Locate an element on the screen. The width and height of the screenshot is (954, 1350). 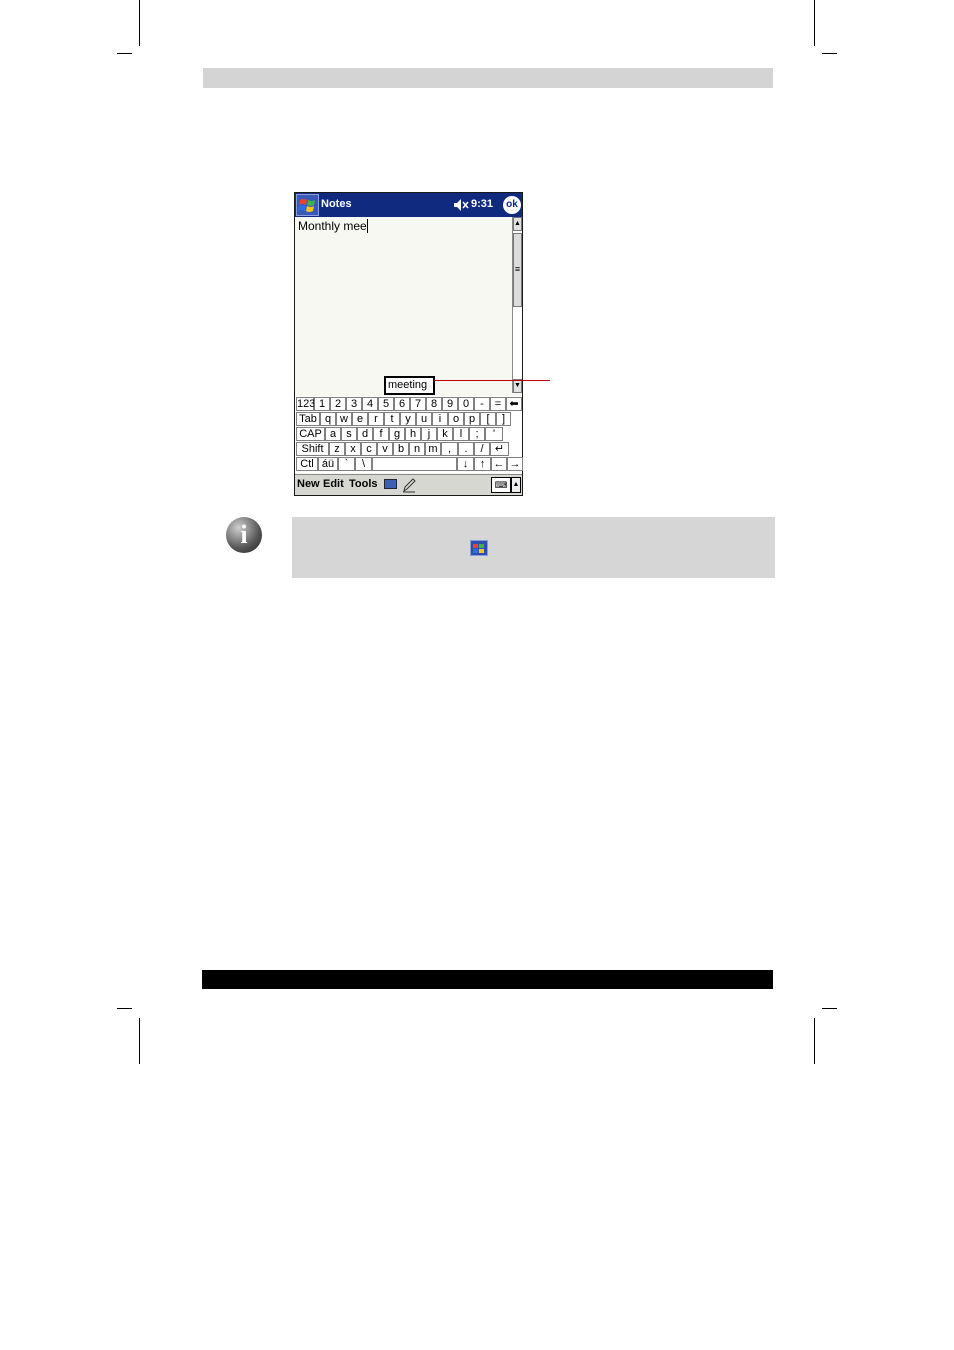
key: f is located at coordinates (381, 434).